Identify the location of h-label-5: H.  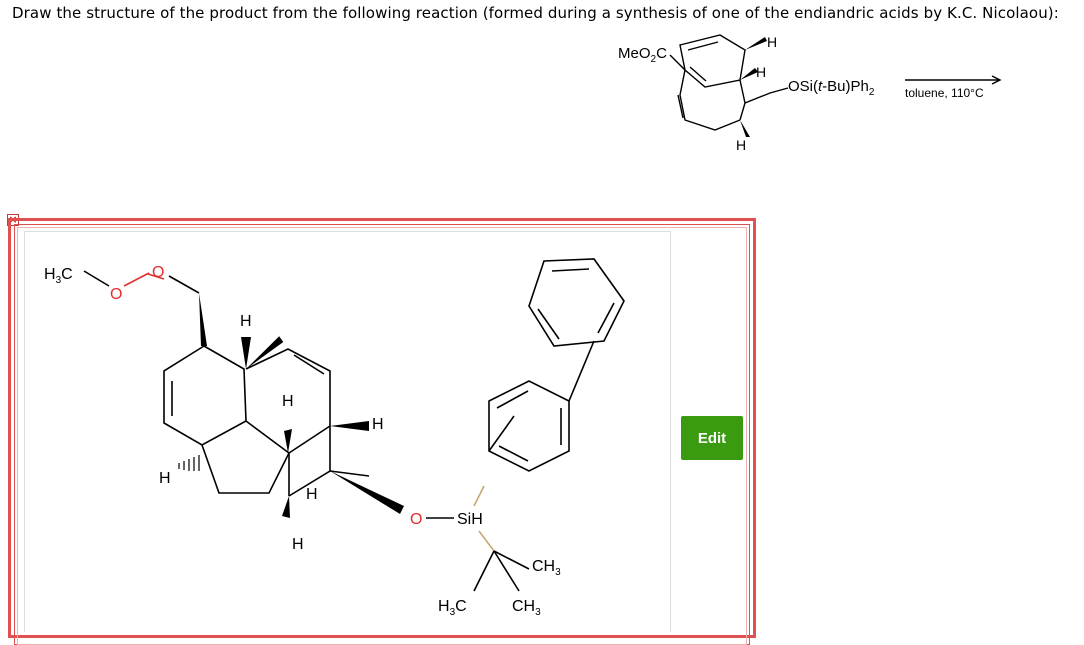
(312, 494).